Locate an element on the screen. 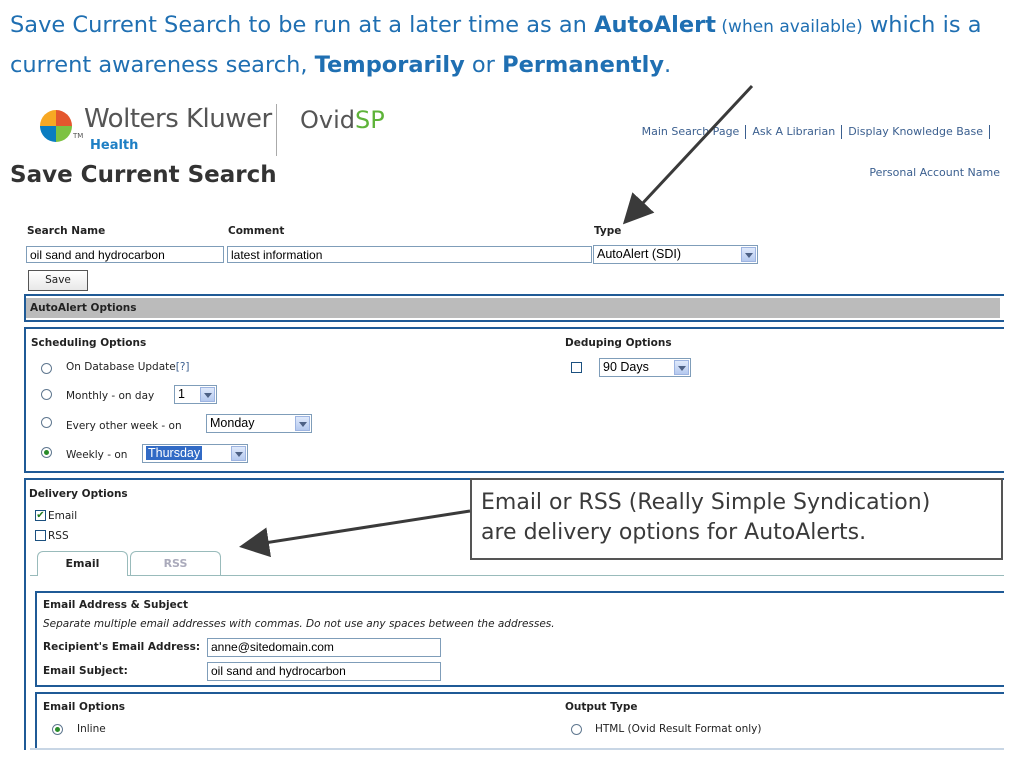  arrow-to-tabs is located at coordinates (355, 533).